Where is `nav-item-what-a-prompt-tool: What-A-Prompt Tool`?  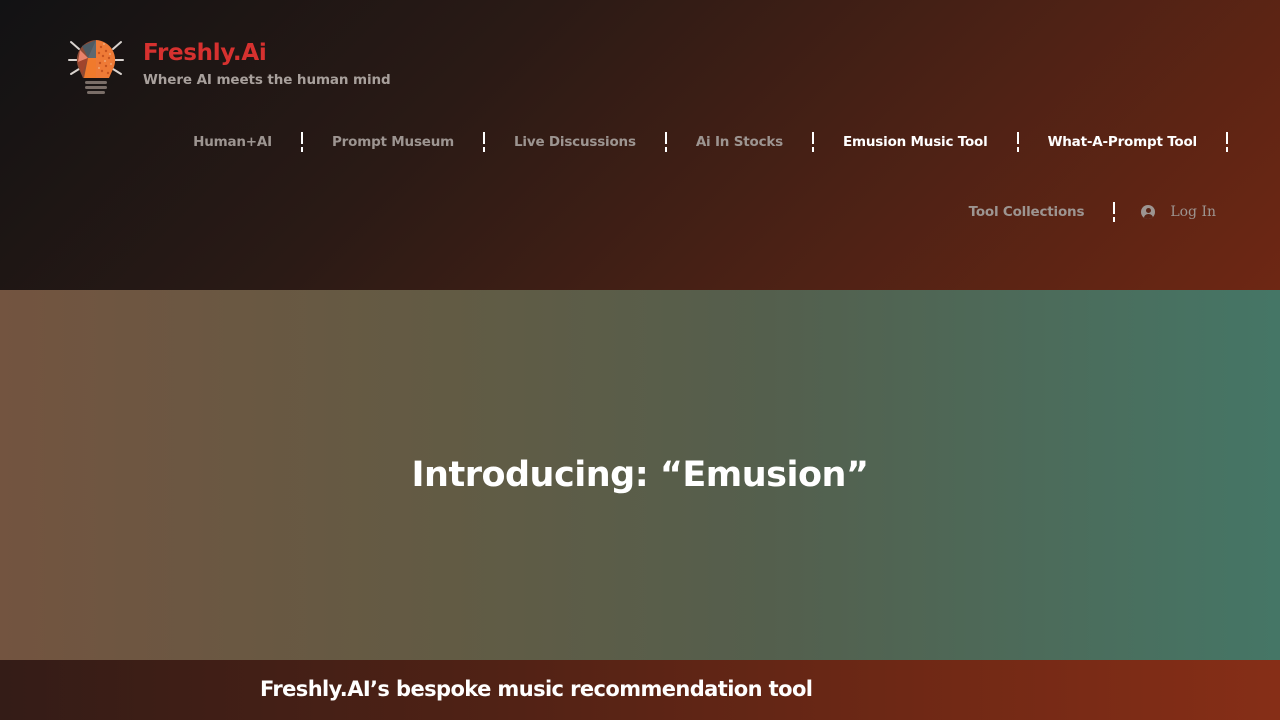
nav-item-what-a-prompt-tool: What-A-Prompt Tool is located at coordinates (1122, 142).